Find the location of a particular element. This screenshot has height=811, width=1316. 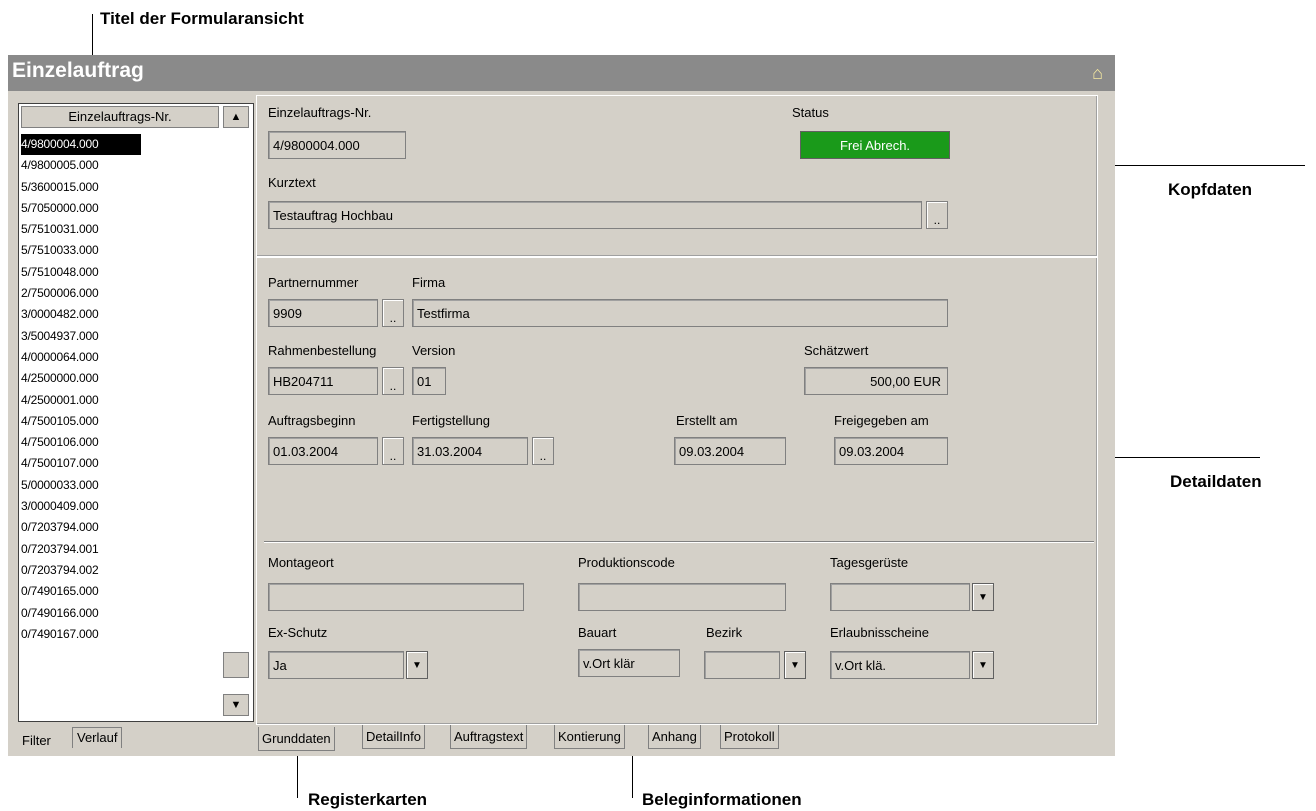

list-item: 5/7510031.000 is located at coordinates (119, 229).